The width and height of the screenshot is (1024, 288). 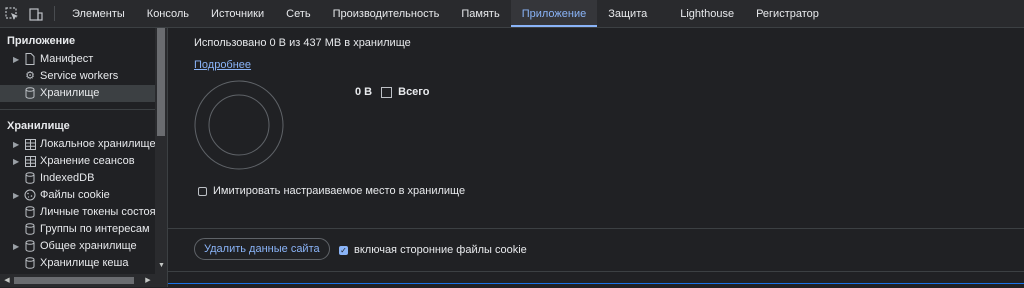 I want to click on sidebar-item-shared-storage: ▶ Общее хранилище, so click(x=77, y=246).